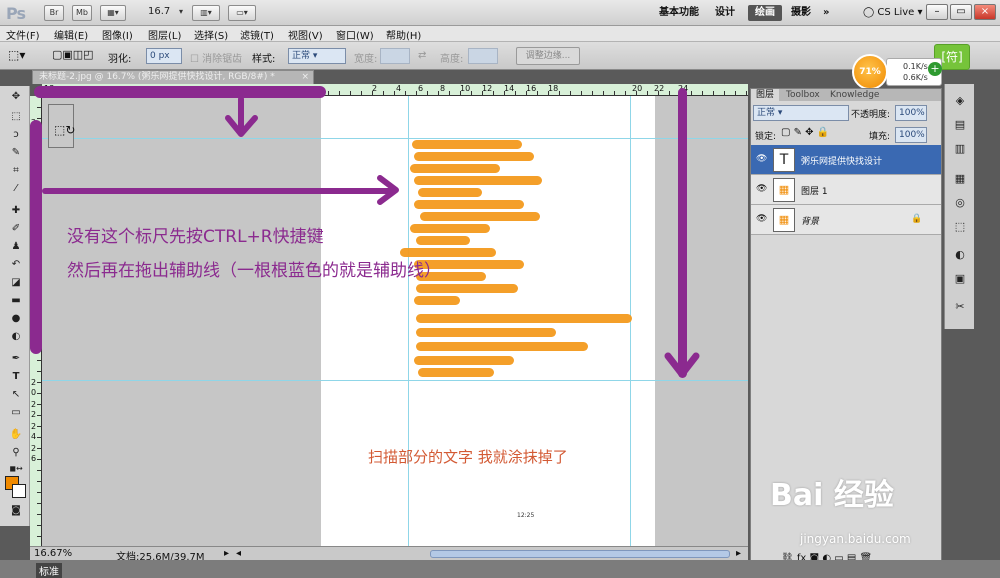 The height and width of the screenshot is (578, 1000). What do you see at coordinates (16, 189) in the screenshot?
I see `eyedropper-tool-icon: ⁄` at bounding box center [16, 189].